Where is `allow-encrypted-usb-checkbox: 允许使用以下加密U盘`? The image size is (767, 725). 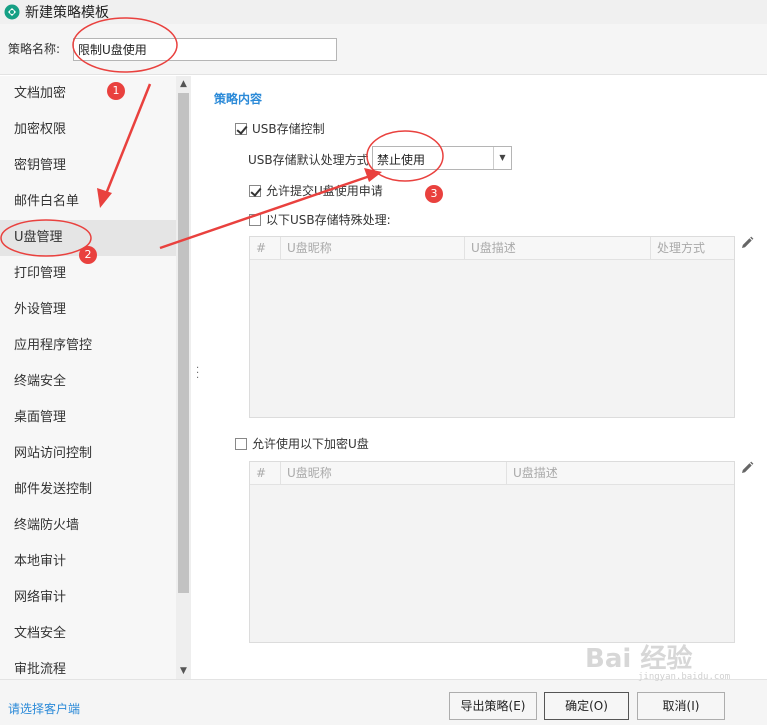 allow-encrypted-usb-checkbox: 允许使用以下加密U盘 is located at coordinates (302, 443).